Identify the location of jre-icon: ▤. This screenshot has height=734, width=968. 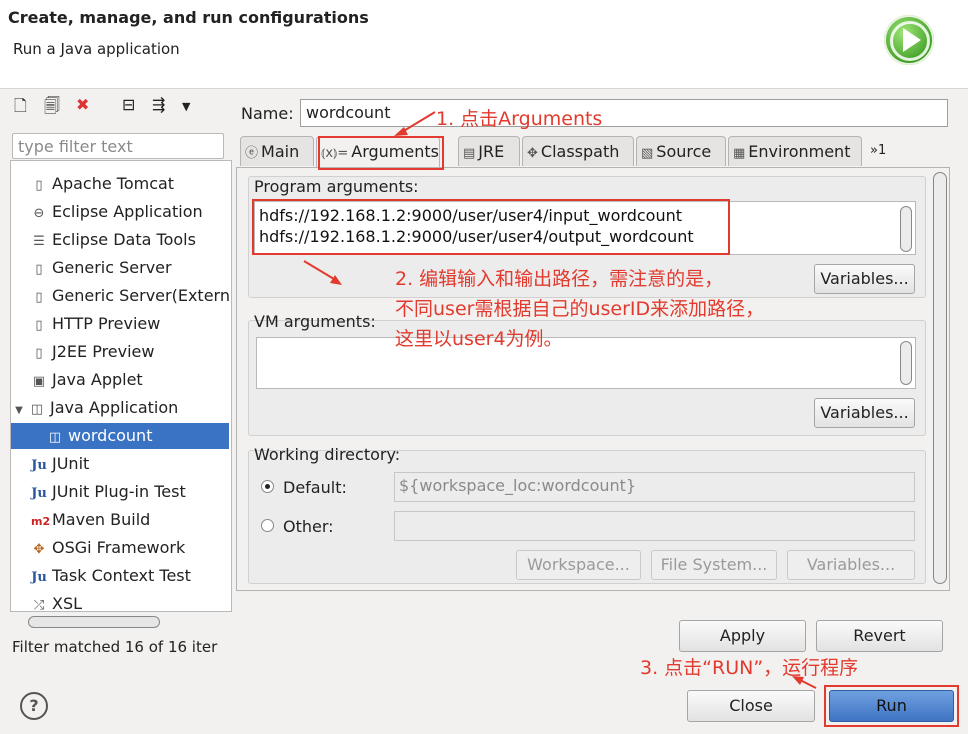
(469, 153).